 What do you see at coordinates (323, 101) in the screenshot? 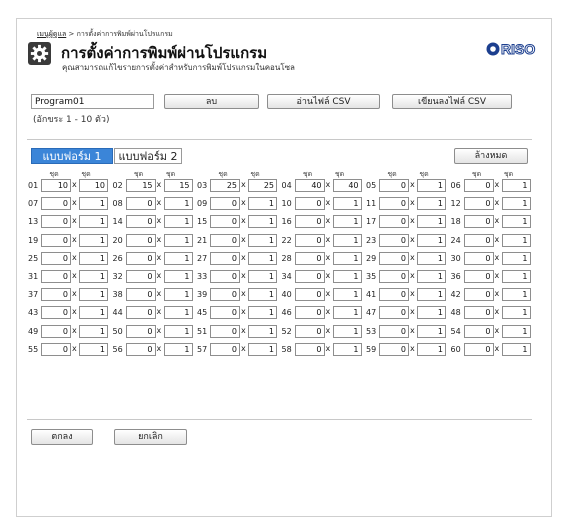
I see `read-csv-button: อ่านไฟล์ CSV` at bounding box center [323, 101].